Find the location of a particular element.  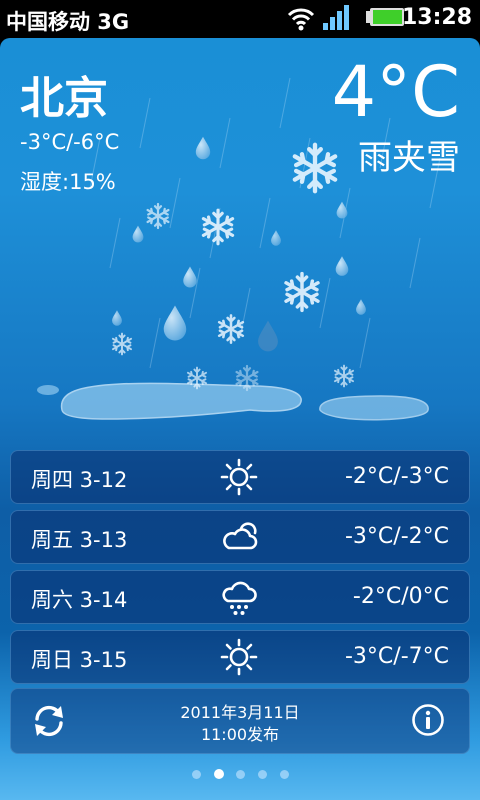

page-indicator is located at coordinates (240, 775).